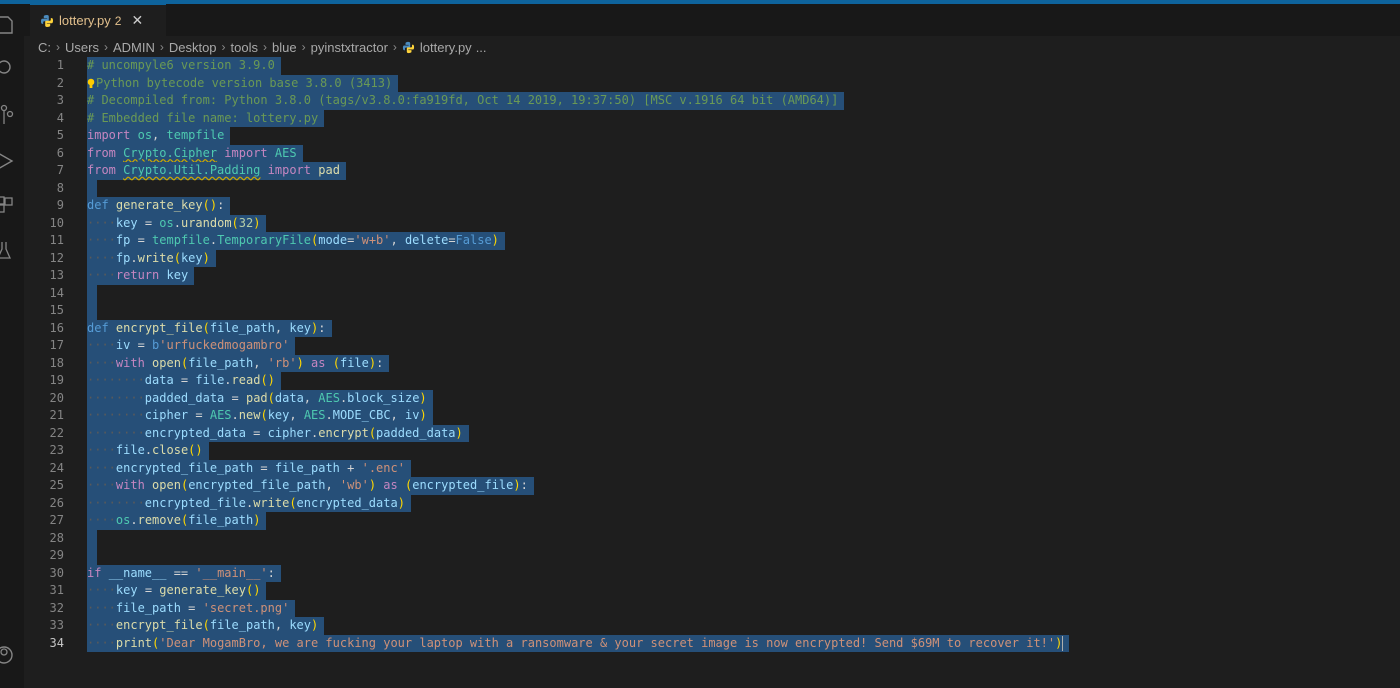 The width and height of the screenshot is (1400, 688). What do you see at coordinates (56, 607) in the screenshot?
I see `line-number: 32` at bounding box center [56, 607].